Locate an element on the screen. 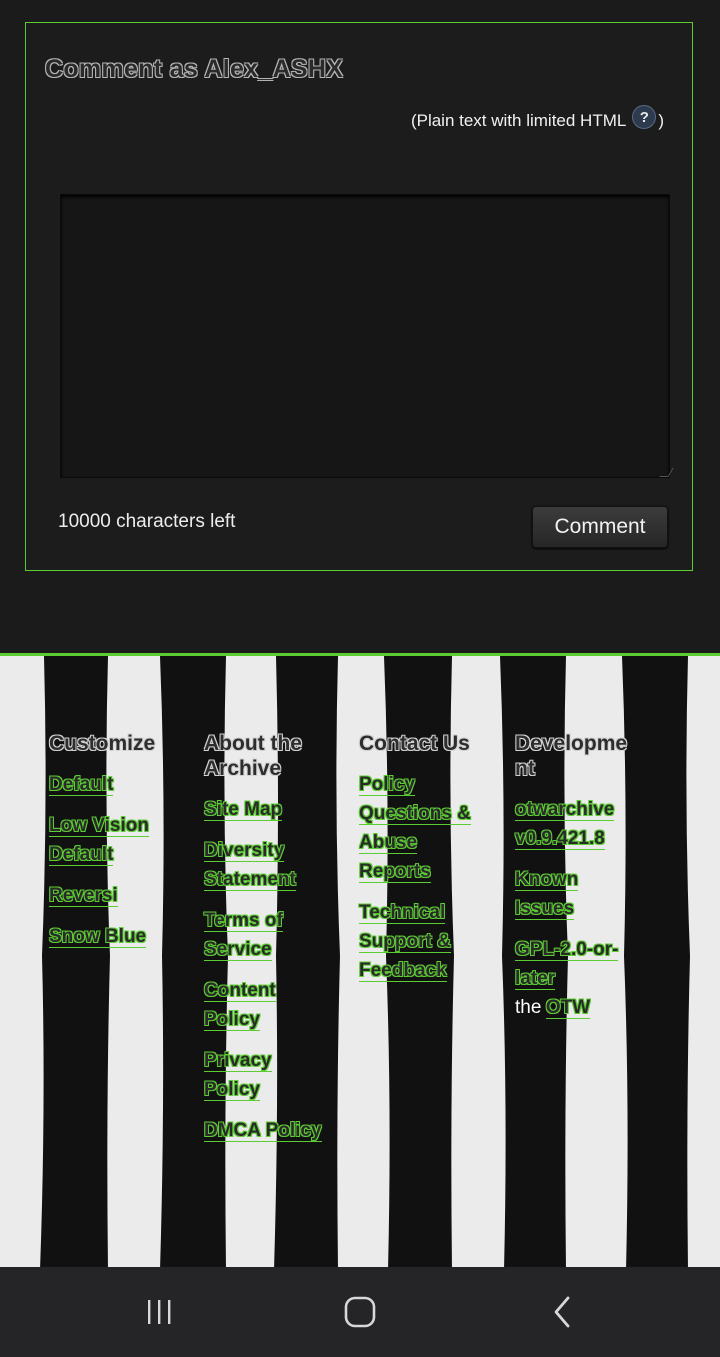  development-heading: Developme nt is located at coordinates (571, 756).